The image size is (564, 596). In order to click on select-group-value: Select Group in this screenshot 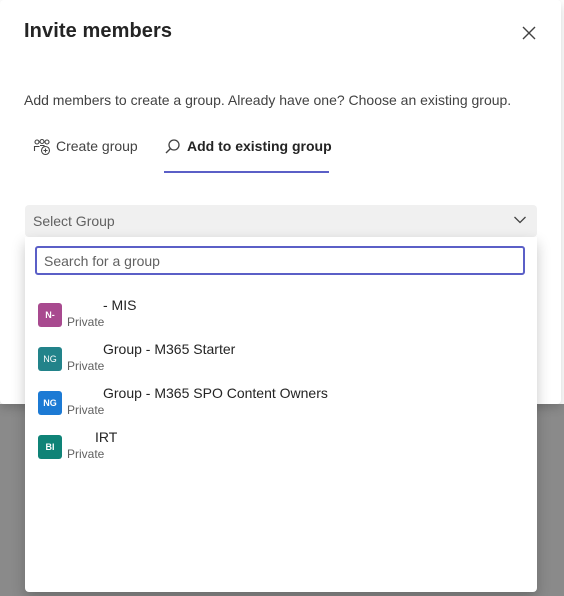, I will do `click(74, 221)`.